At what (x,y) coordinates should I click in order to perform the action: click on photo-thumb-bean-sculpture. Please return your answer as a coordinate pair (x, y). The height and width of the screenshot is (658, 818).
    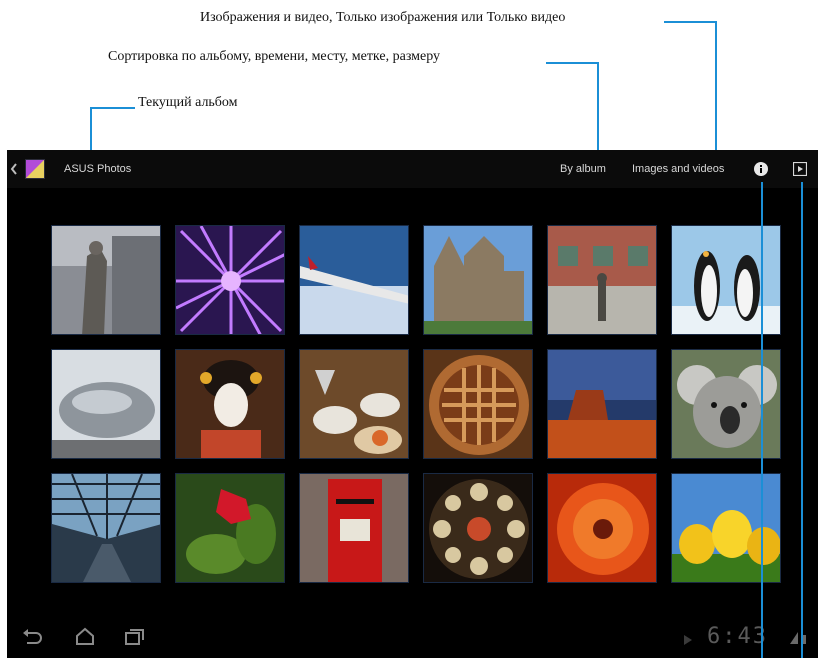
    Looking at the image, I should click on (106, 404).